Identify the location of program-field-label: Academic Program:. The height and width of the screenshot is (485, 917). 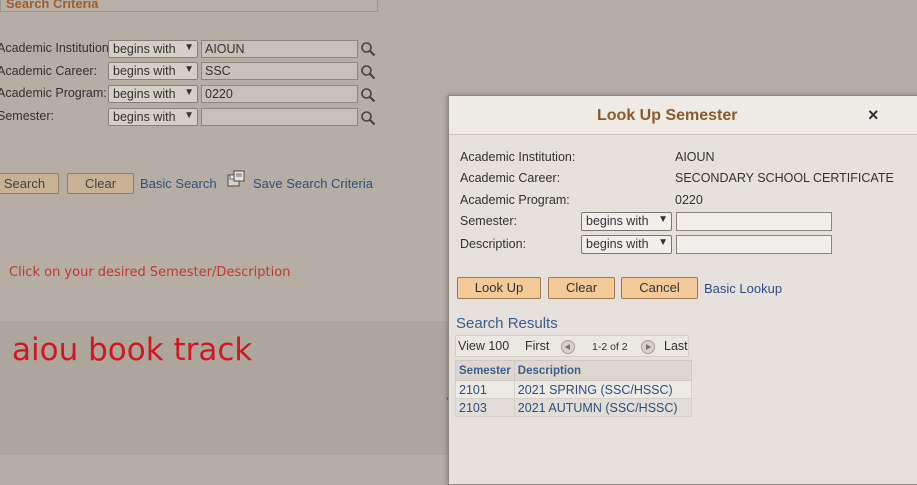
(515, 200).